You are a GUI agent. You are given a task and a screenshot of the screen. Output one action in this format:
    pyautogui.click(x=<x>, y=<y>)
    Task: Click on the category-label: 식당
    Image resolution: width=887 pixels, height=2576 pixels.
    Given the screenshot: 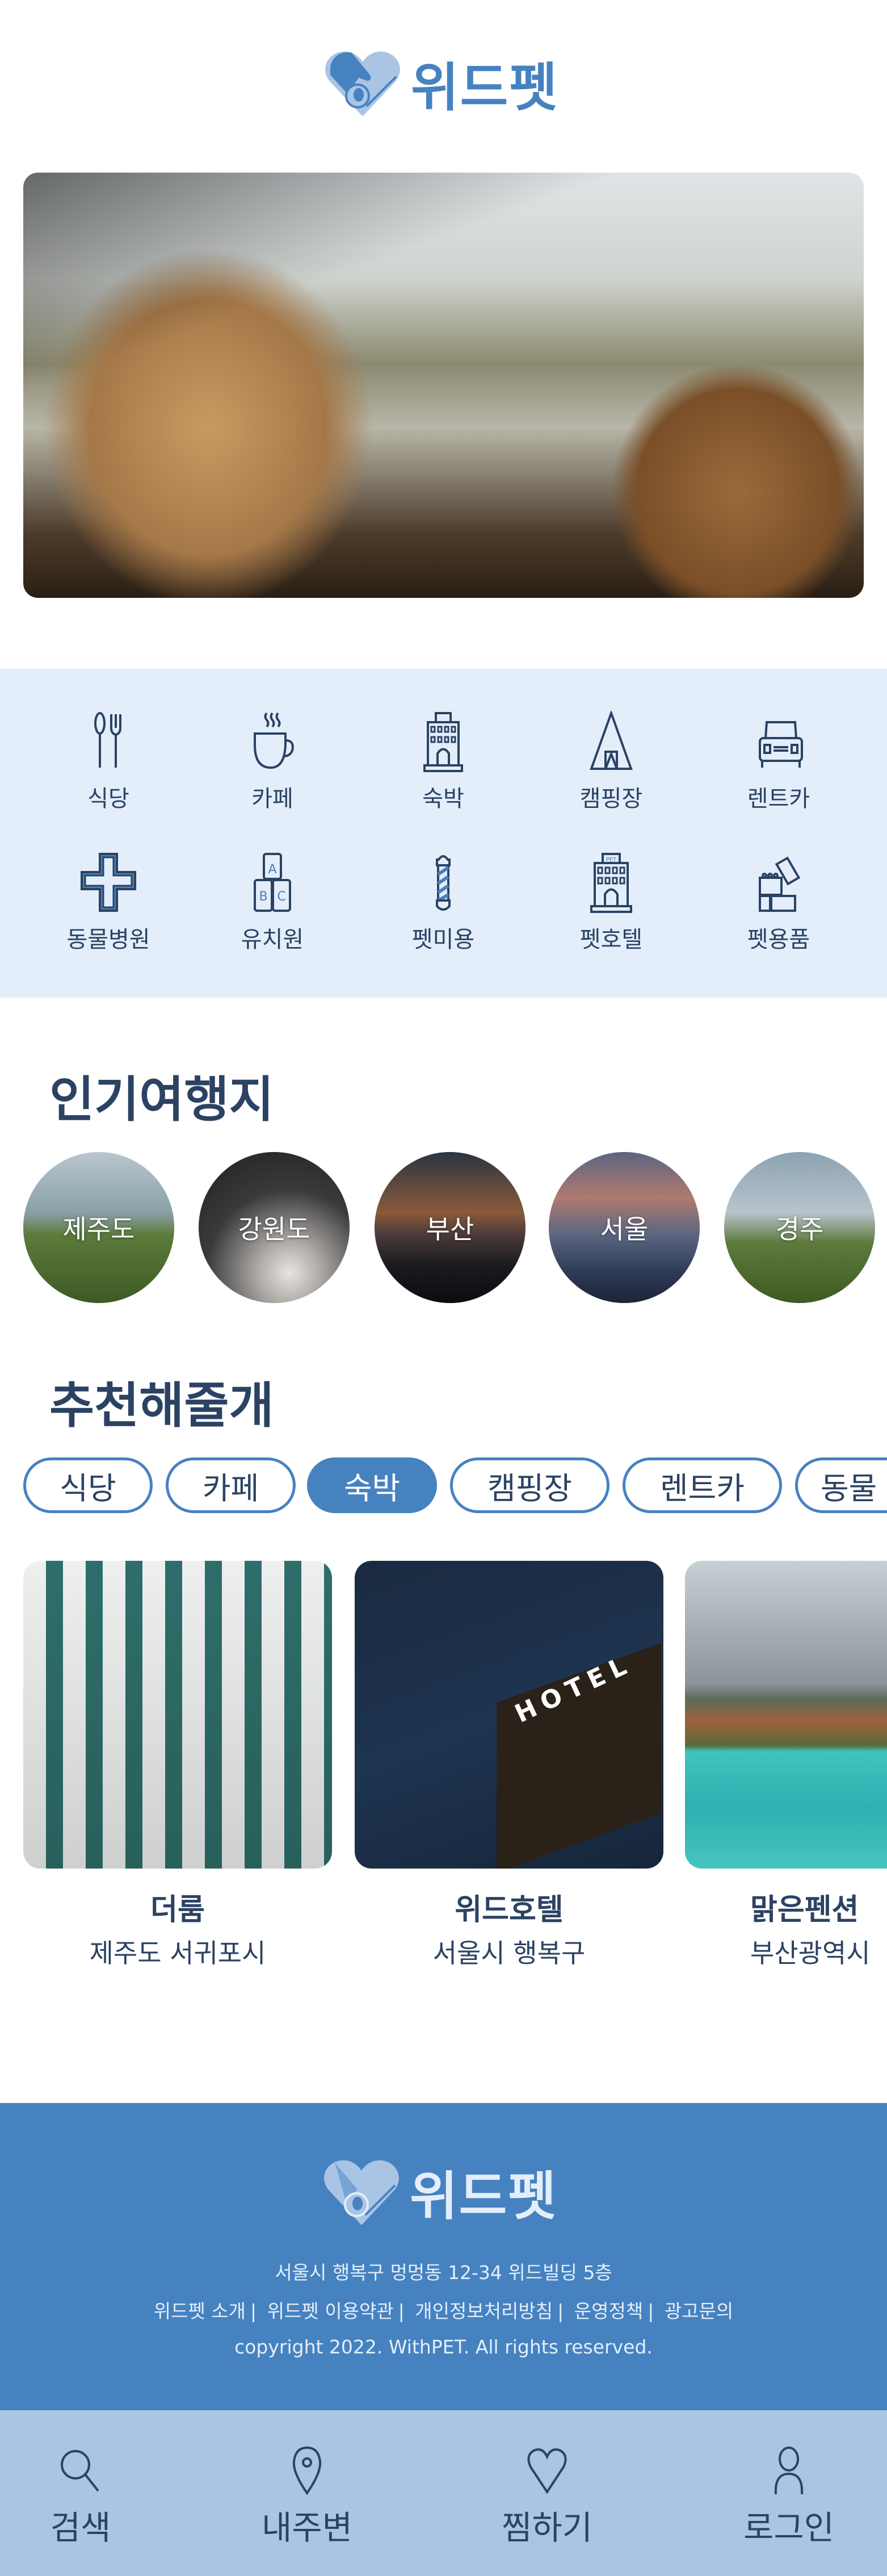 What is the action you would take?
    pyautogui.click(x=108, y=799)
    